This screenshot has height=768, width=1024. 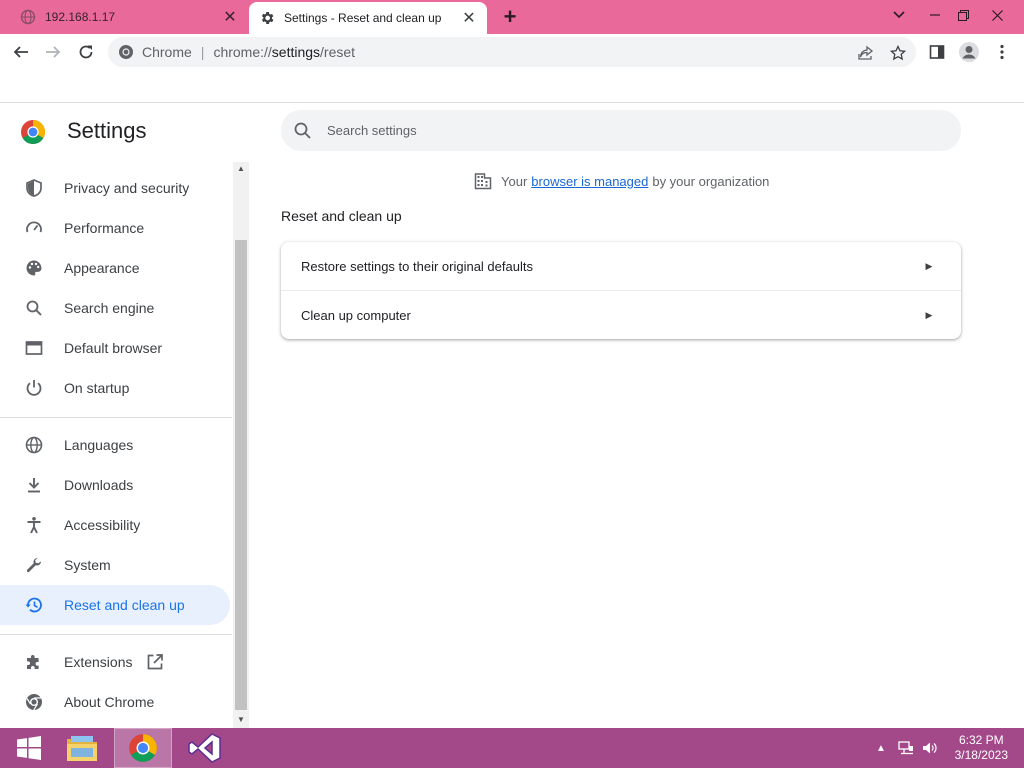 I want to click on address-bar: Chrome | chrome://settings/reset, so click(x=512, y=52).